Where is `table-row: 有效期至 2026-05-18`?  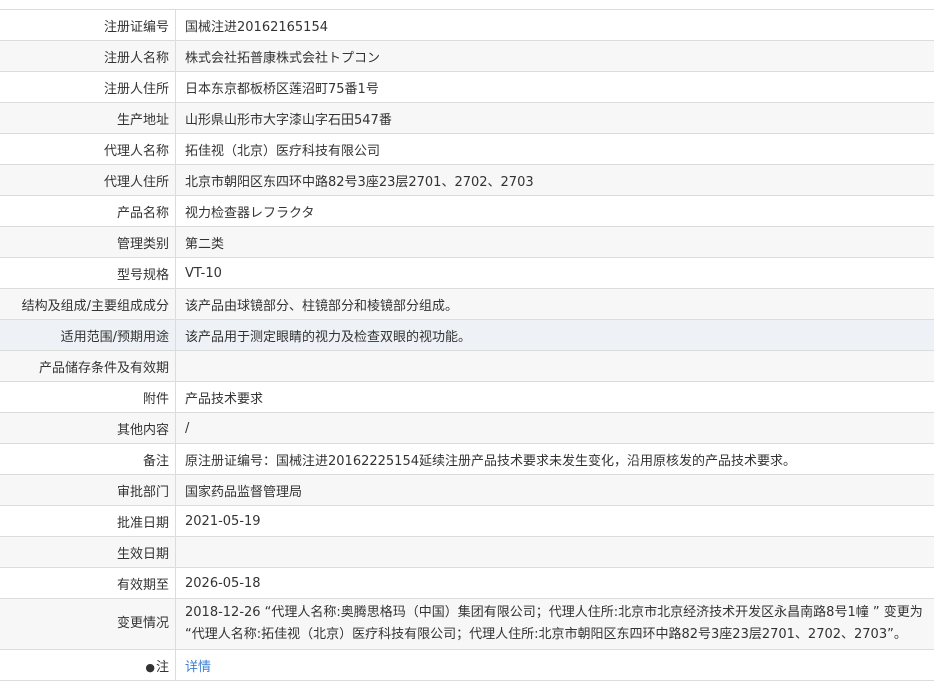 table-row: 有效期至 2026-05-18 is located at coordinates (467, 583).